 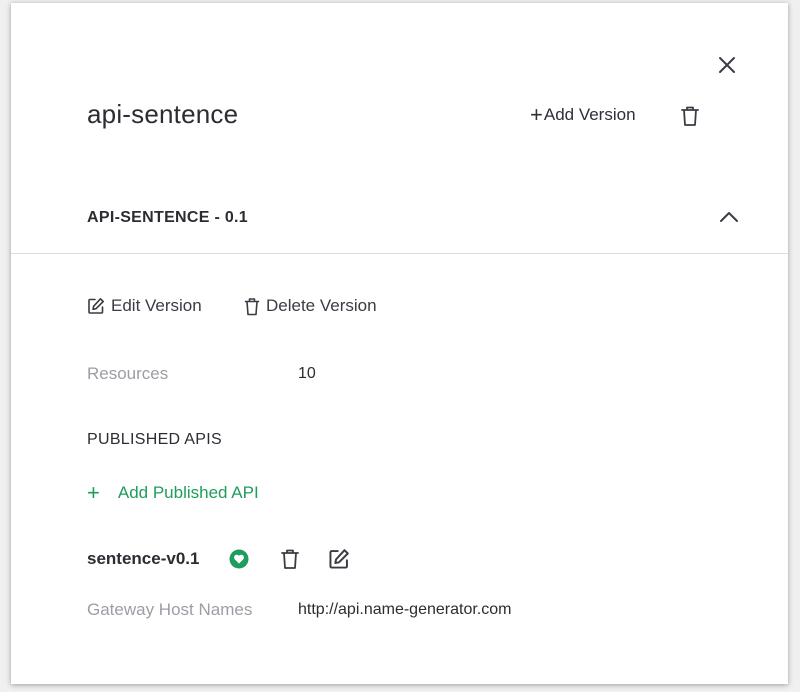 What do you see at coordinates (96, 306) in the screenshot?
I see `edit-icon` at bounding box center [96, 306].